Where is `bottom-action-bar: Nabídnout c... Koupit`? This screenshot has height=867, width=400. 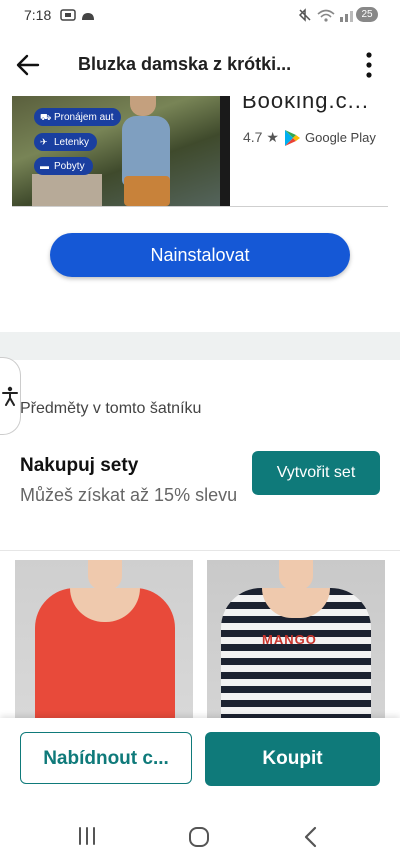 bottom-action-bar: Nabídnout c... Koupit is located at coordinates (200, 761).